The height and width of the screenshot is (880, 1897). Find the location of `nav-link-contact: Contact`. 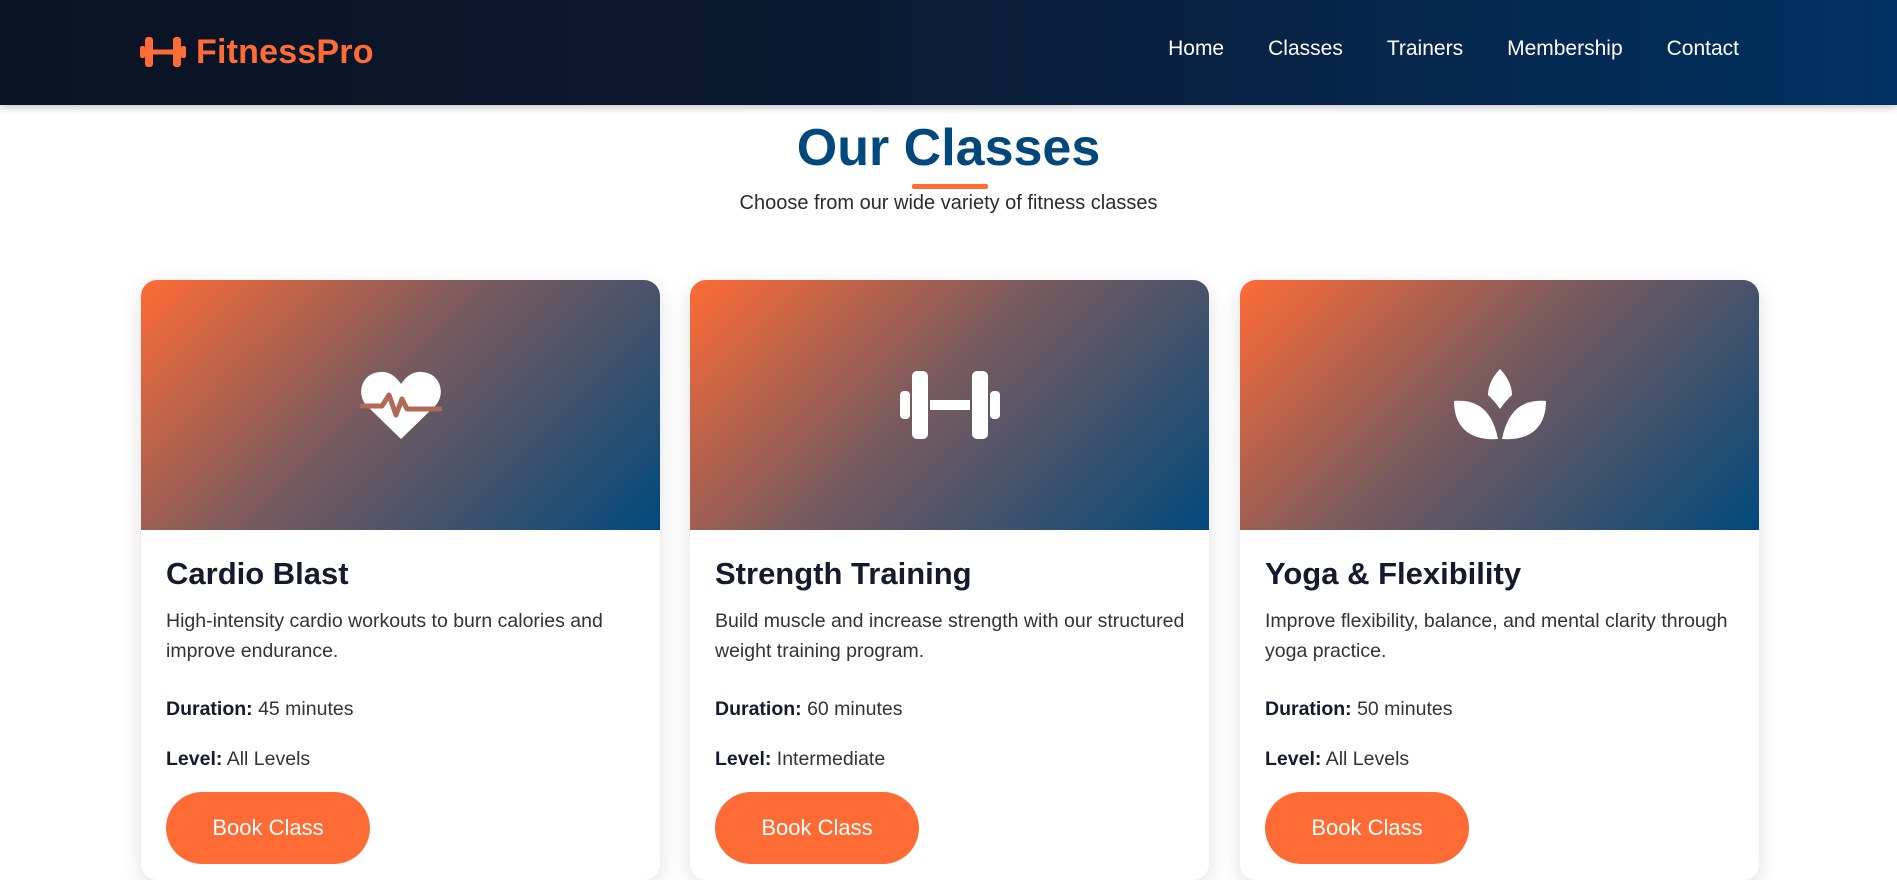

nav-link-contact: Contact is located at coordinates (1703, 48).